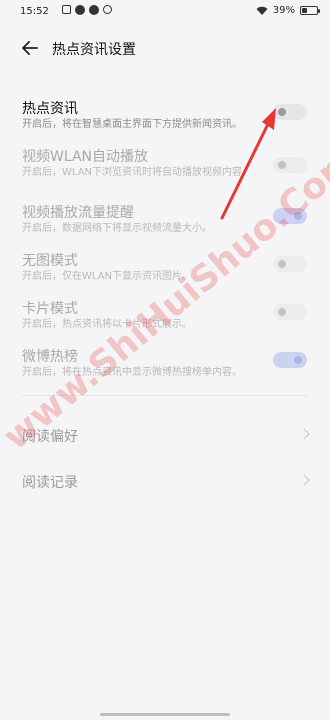 The height and width of the screenshot is (720, 330). I want to click on section-divider, so click(165, 395).